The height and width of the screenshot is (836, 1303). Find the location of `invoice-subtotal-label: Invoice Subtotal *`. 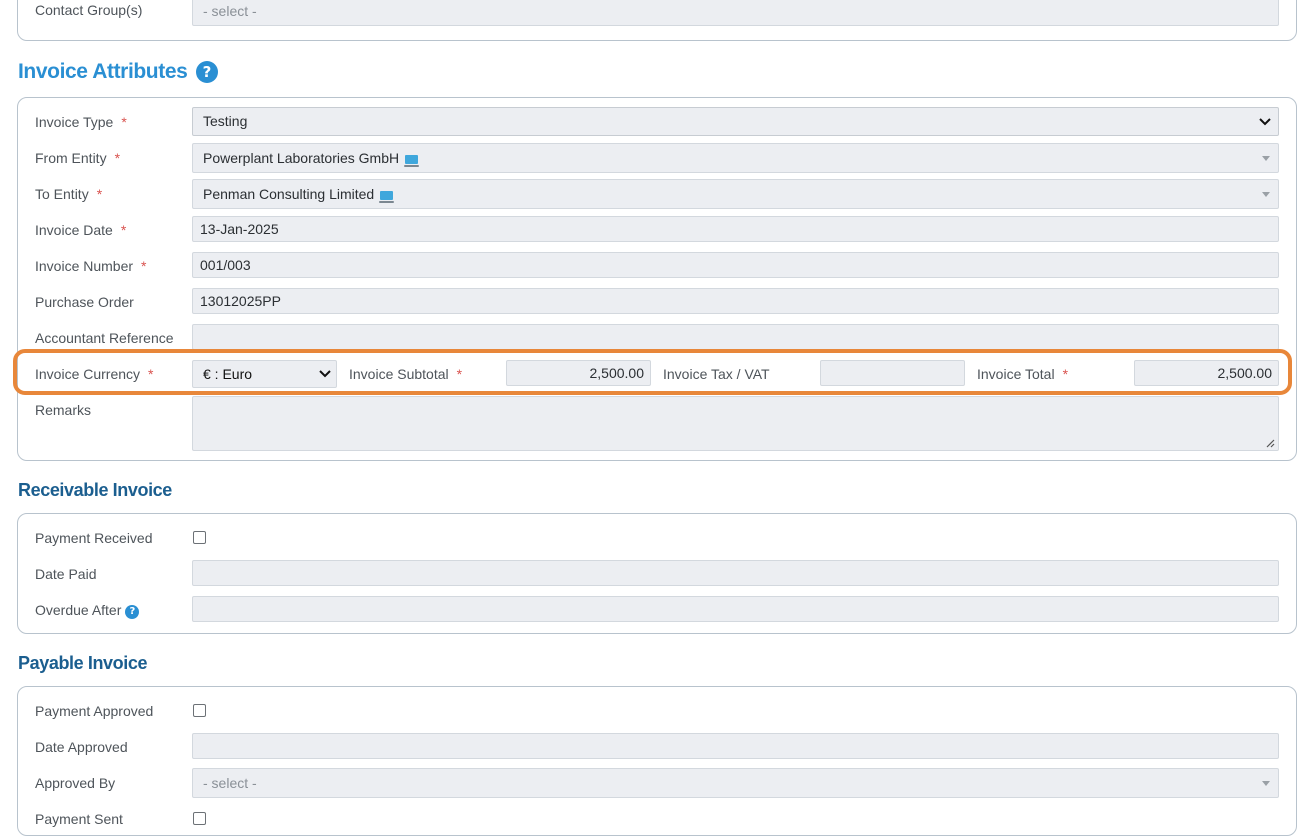

invoice-subtotal-label: Invoice Subtotal * is located at coordinates (406, 374).